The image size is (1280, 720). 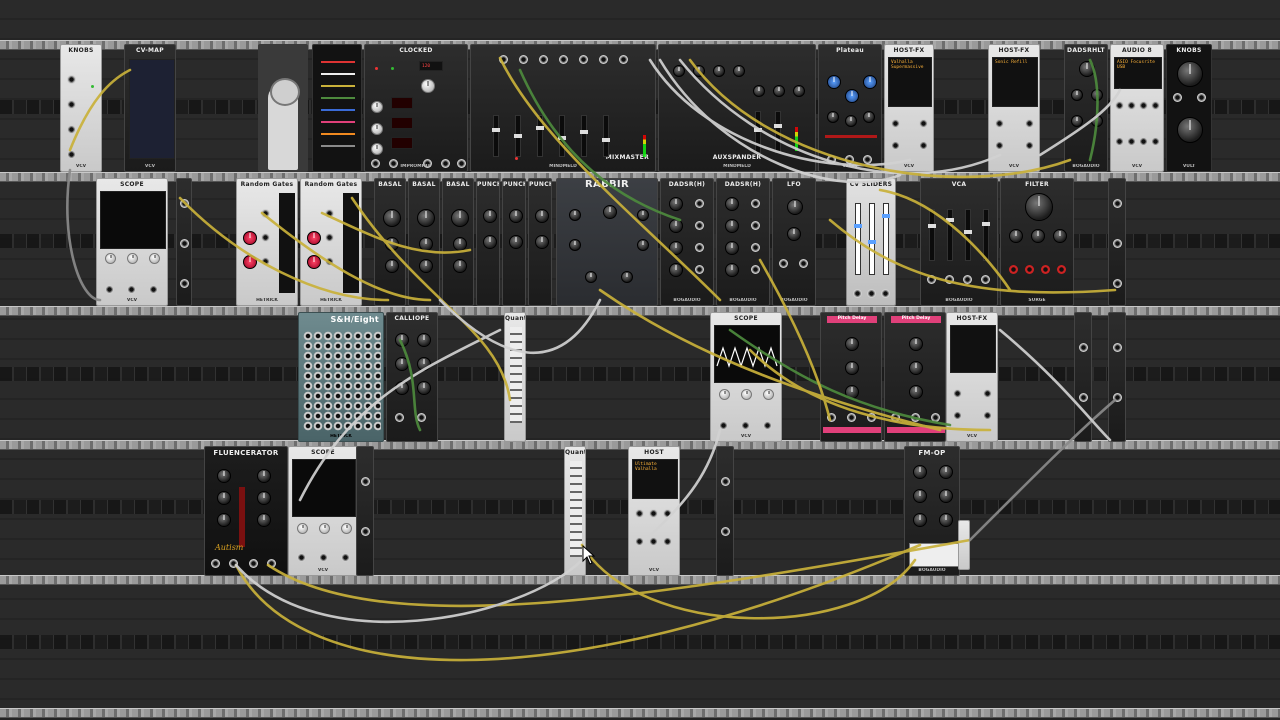 What do you see at coordinates (233, 563) in the screenshot?
I see `reset-jack` at bounding box center [233, 563].